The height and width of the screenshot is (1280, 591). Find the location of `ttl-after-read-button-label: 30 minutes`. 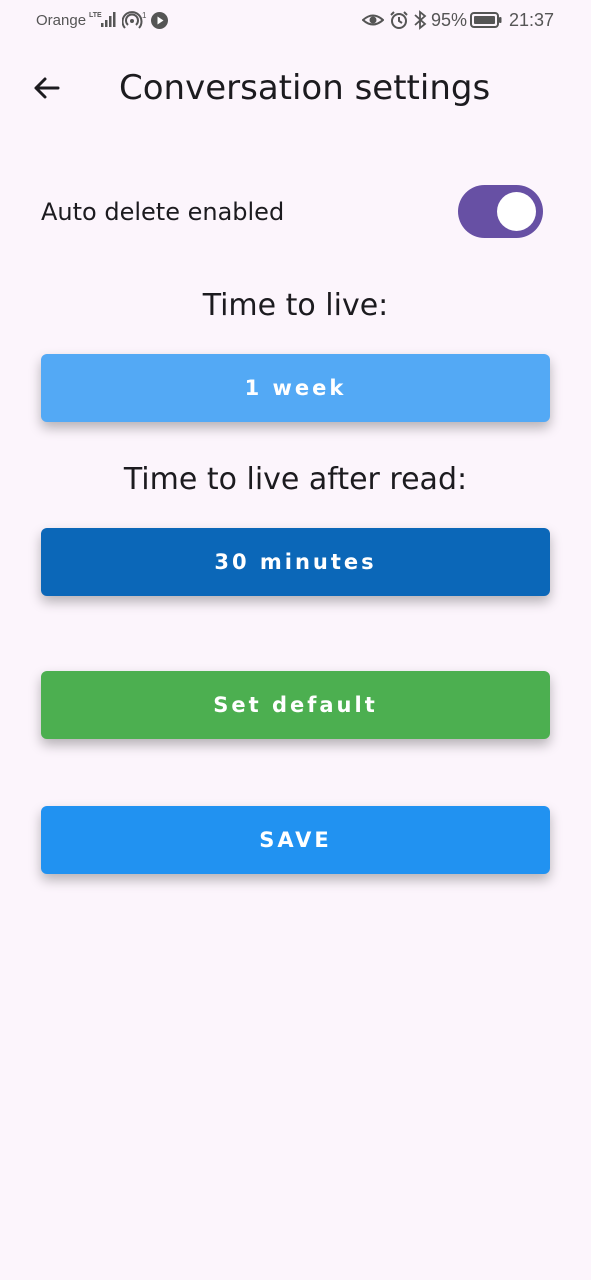

ttl-after-read-button-label: 30 minutes is located at coordinates (295, 562).